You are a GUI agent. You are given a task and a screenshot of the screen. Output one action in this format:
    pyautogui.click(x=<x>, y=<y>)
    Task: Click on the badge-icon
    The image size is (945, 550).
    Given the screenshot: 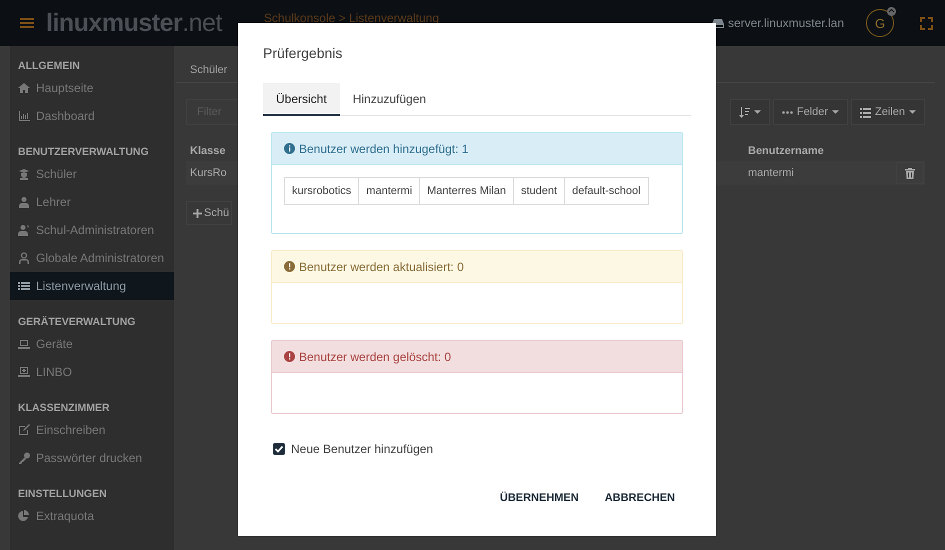 What is the action you would take?
    pyautogui.click(x=891, y=11)
    